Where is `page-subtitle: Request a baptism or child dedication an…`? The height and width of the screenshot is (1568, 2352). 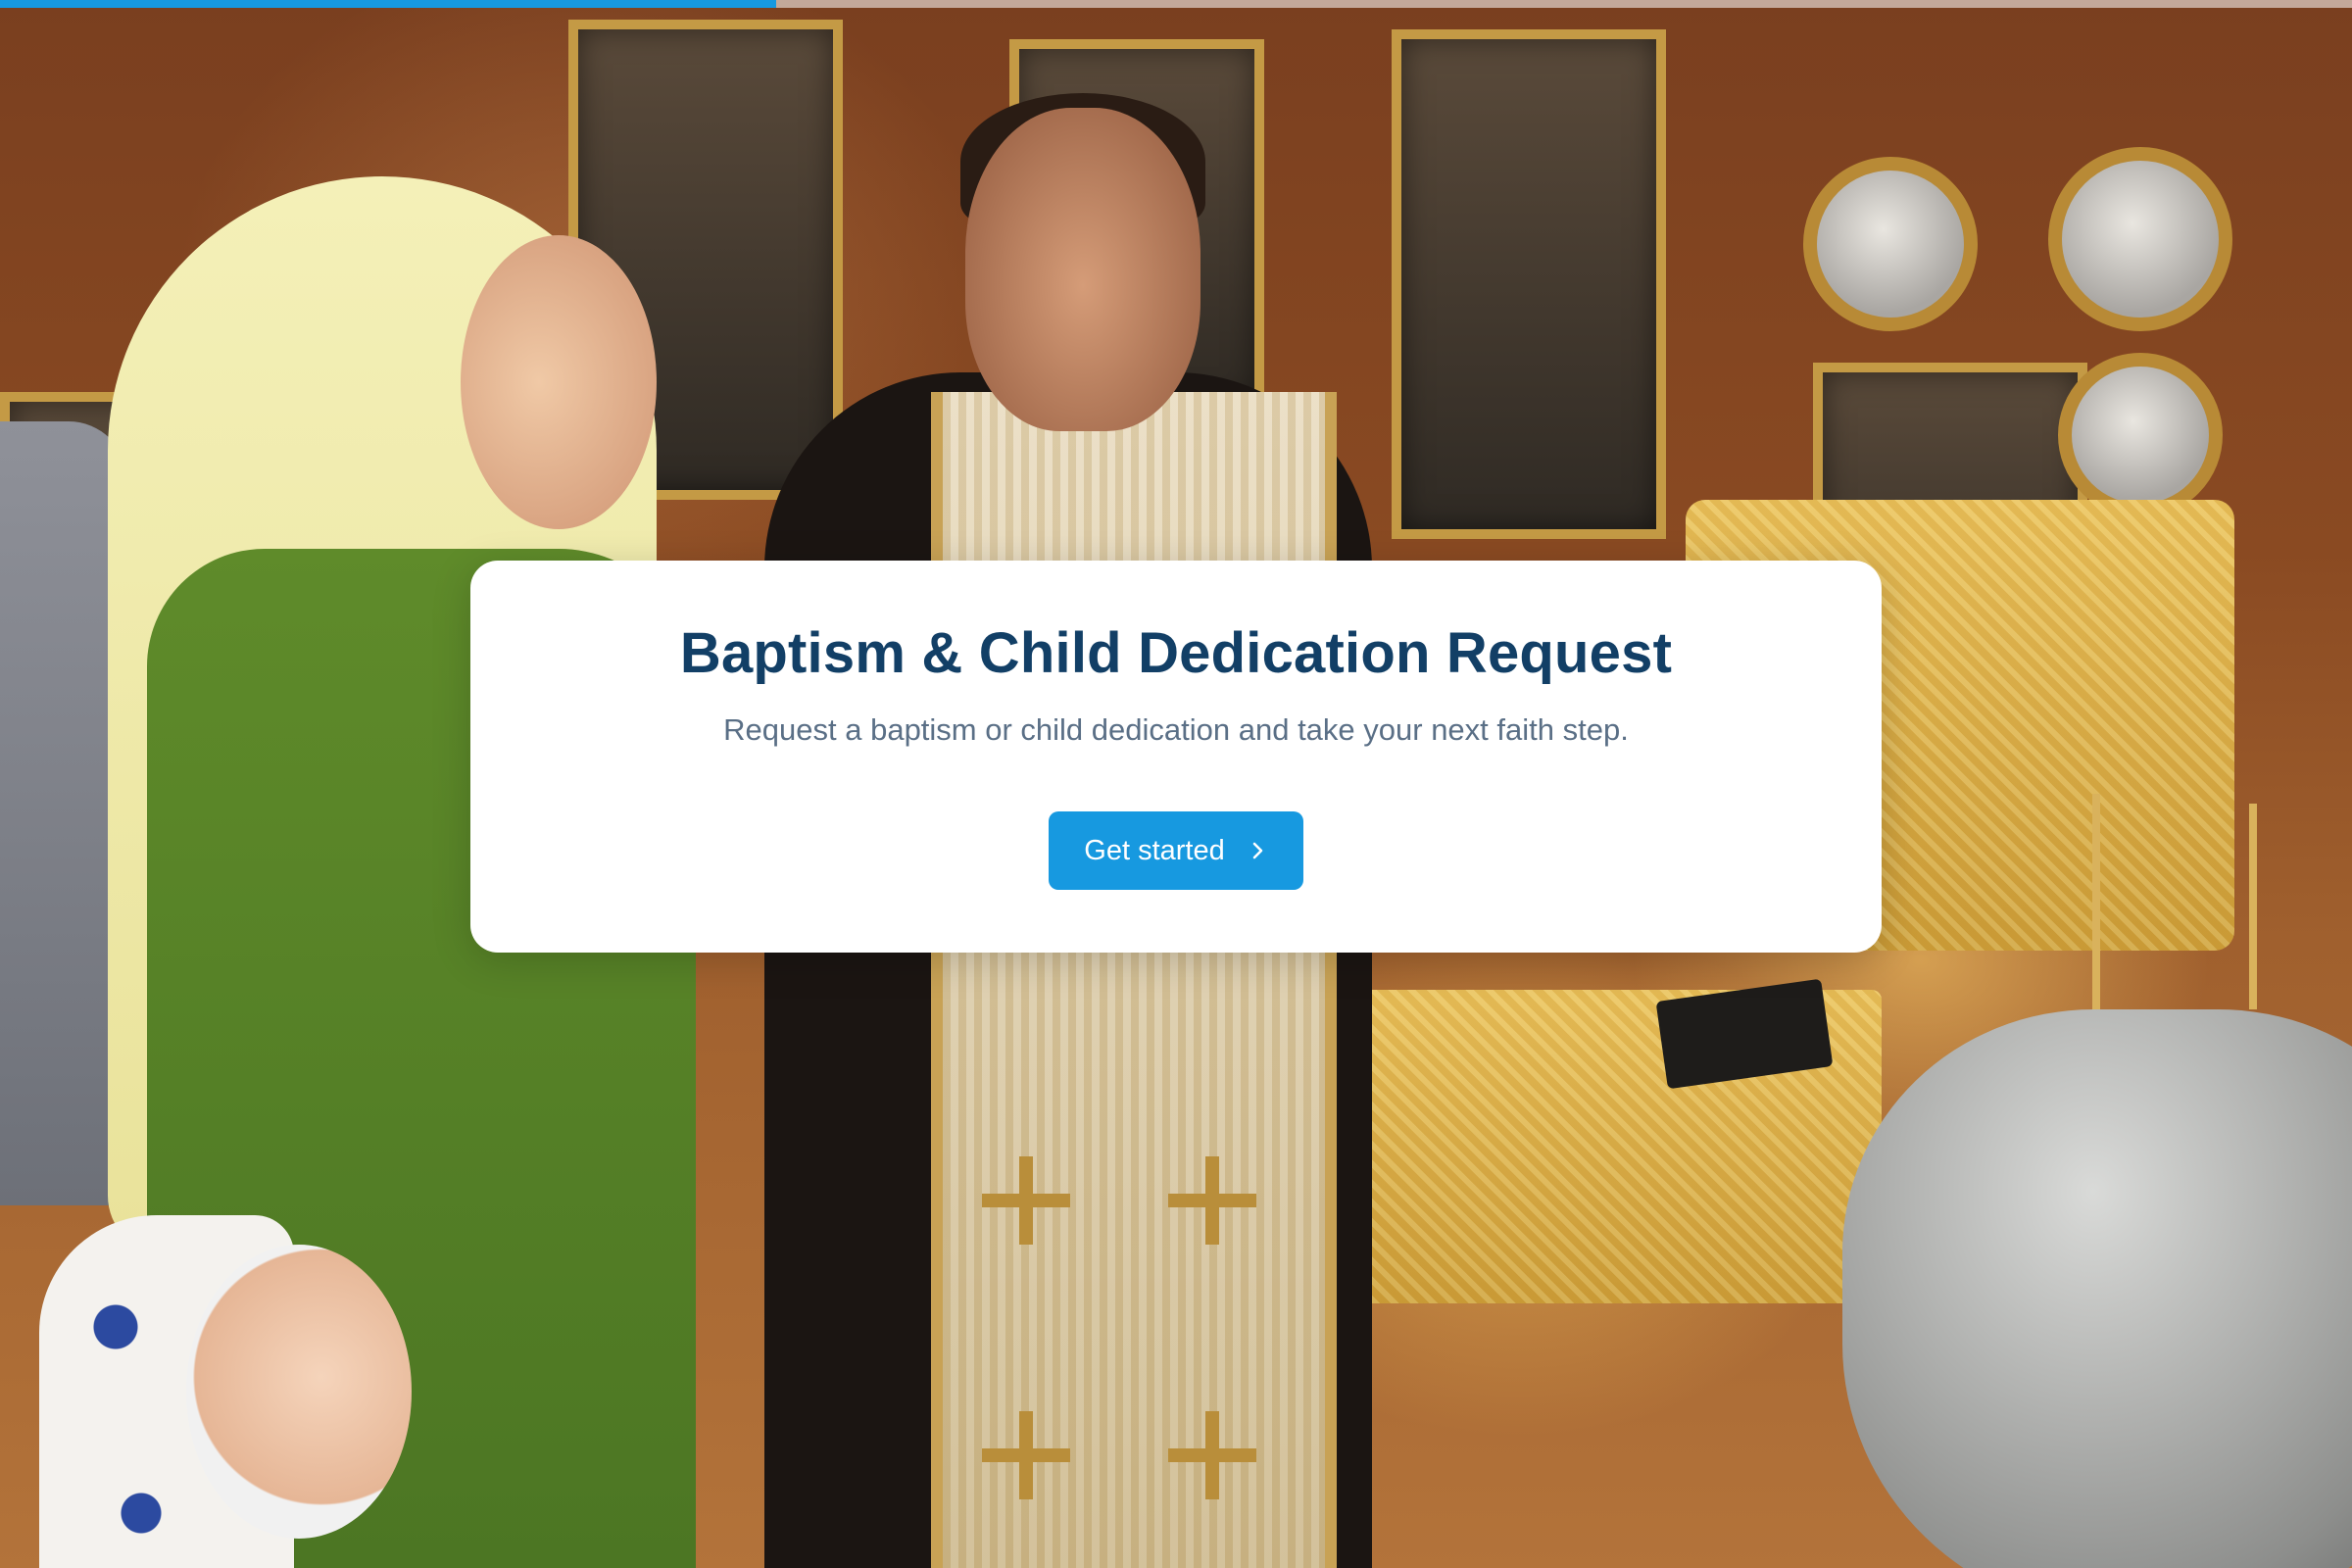
page-subtitle: Request a baptism or child dedication an… is located at coordinates (1176, 729).